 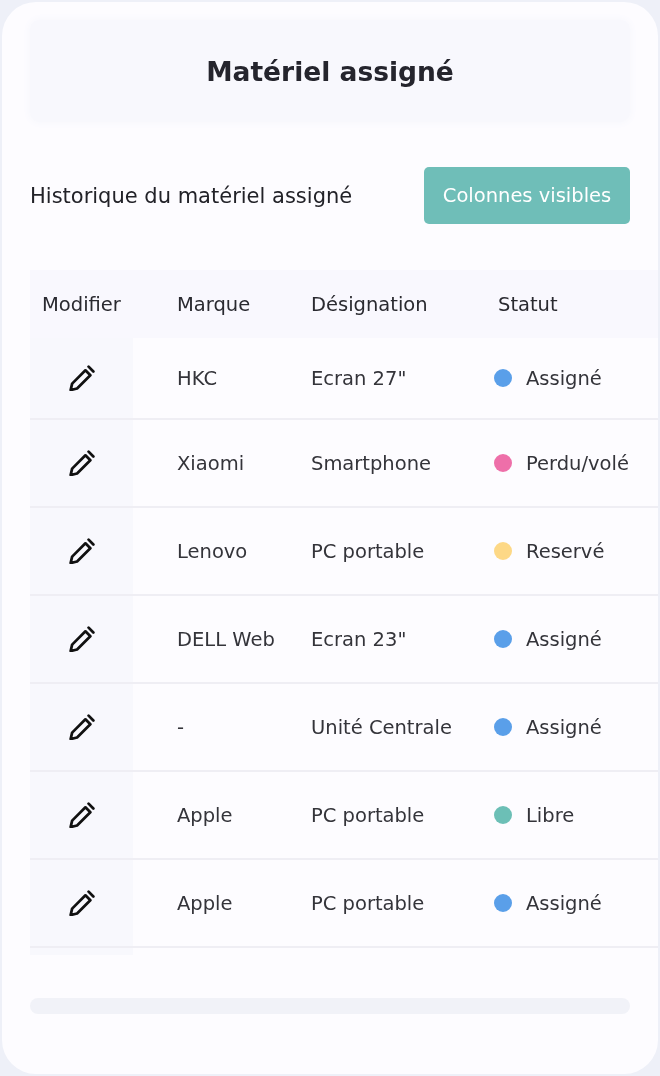 What do you see at coordinates (359, 378) in the screenshot?
I see `table-cell: Ecran 27"` at bounding box center [359, 378].